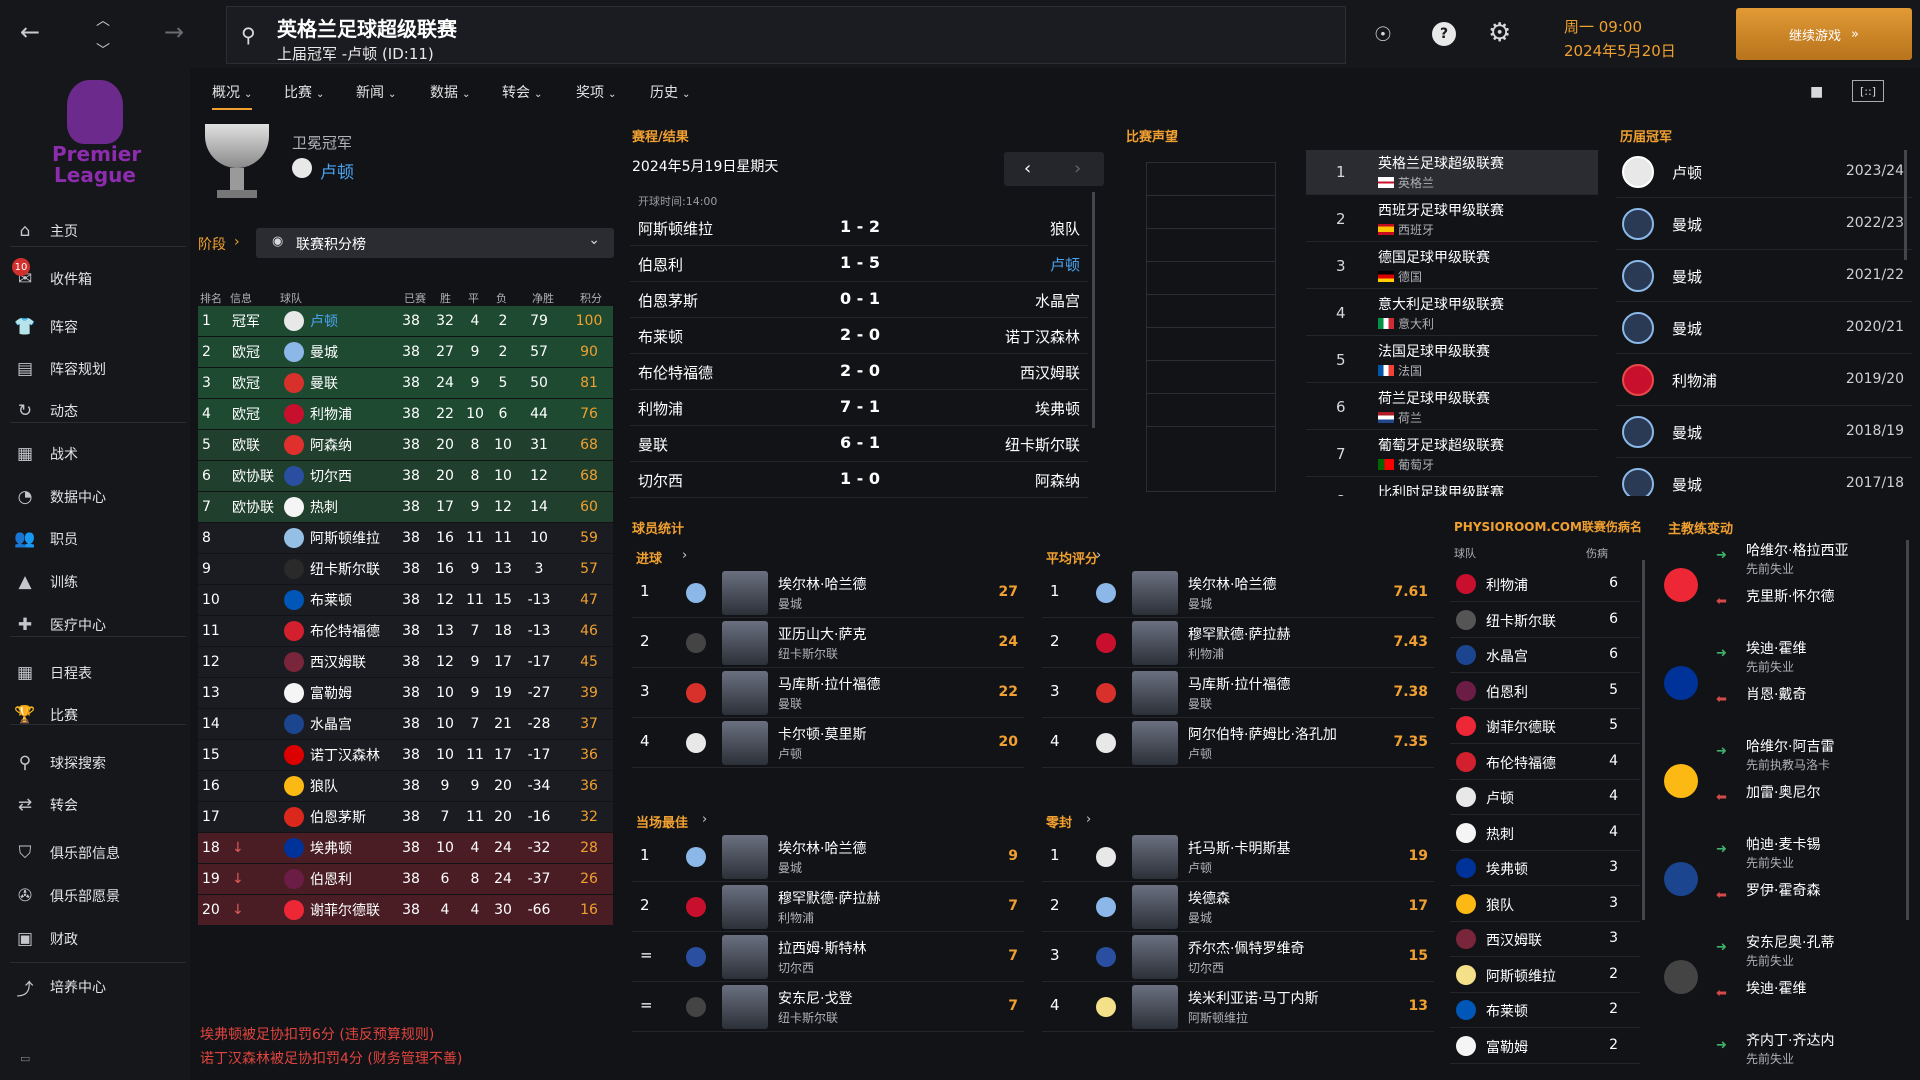  What do you see at coordinates (376, 92) in the screenshot?
I see `tab-2: 新闻 ⌄` at bounding box center [376, 92].